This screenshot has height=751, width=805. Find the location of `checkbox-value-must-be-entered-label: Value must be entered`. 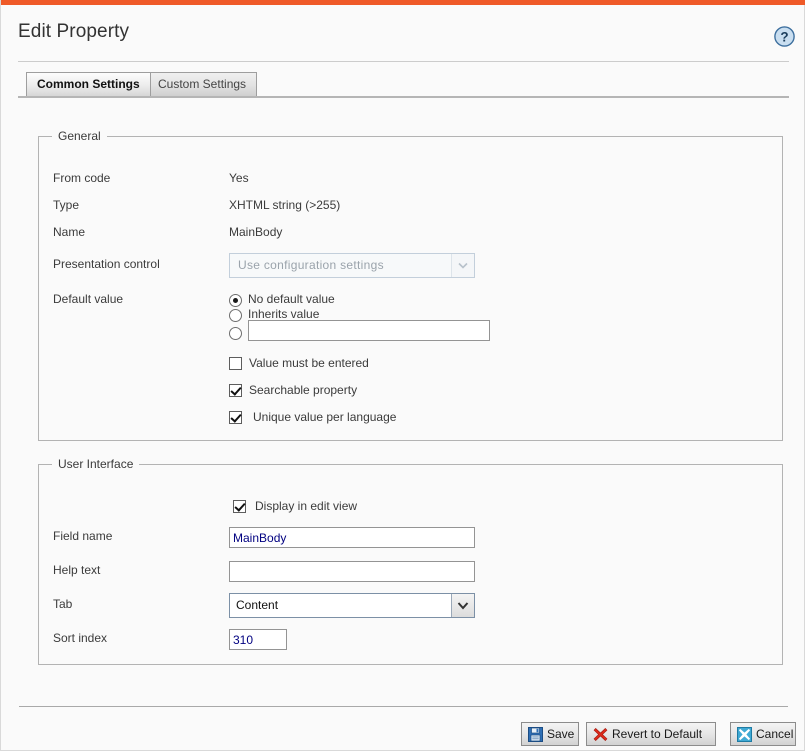

checkbox-value-must-be-entered-label: Value must be entered is located at coordinates (309, 363).